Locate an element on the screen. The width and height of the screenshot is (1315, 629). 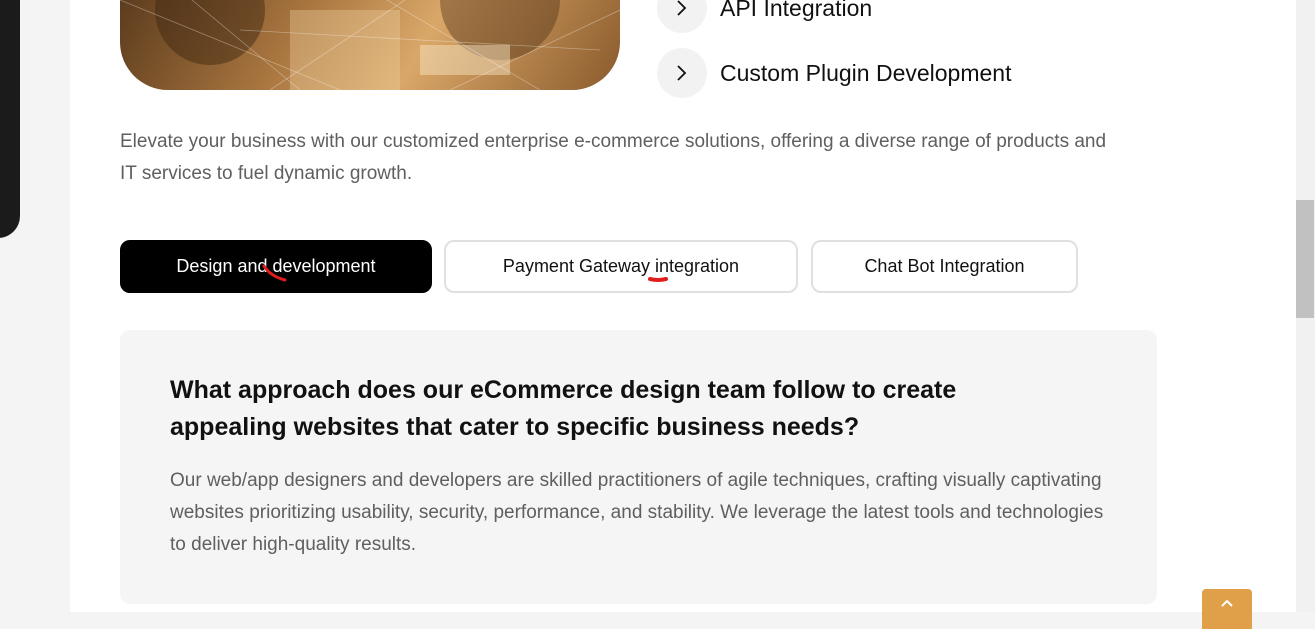
feature-item-custom-plugin-development: Custom Plugin Development is located at coordinates (834, 73).